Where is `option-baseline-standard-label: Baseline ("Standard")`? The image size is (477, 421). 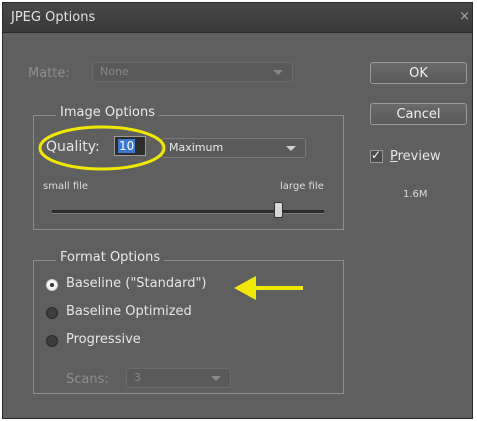 option-baseline-standard-label: Baseline ("Standard") is located at coordinates (136, 283).